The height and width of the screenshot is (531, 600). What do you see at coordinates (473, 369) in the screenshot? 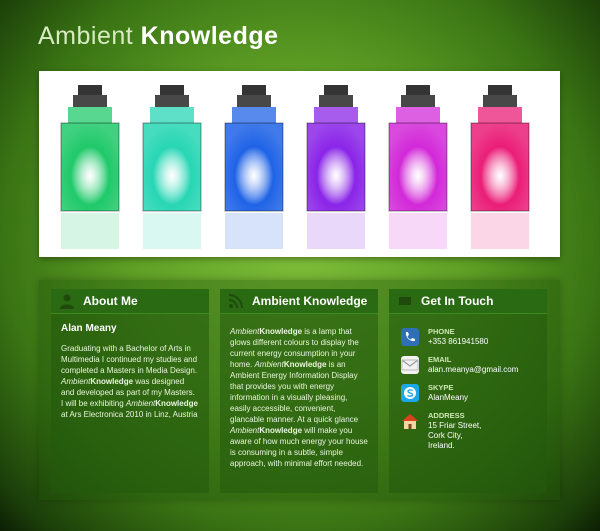
I see `email-value: alan.meanya@gmail.com` at bounding box center [473, 369].